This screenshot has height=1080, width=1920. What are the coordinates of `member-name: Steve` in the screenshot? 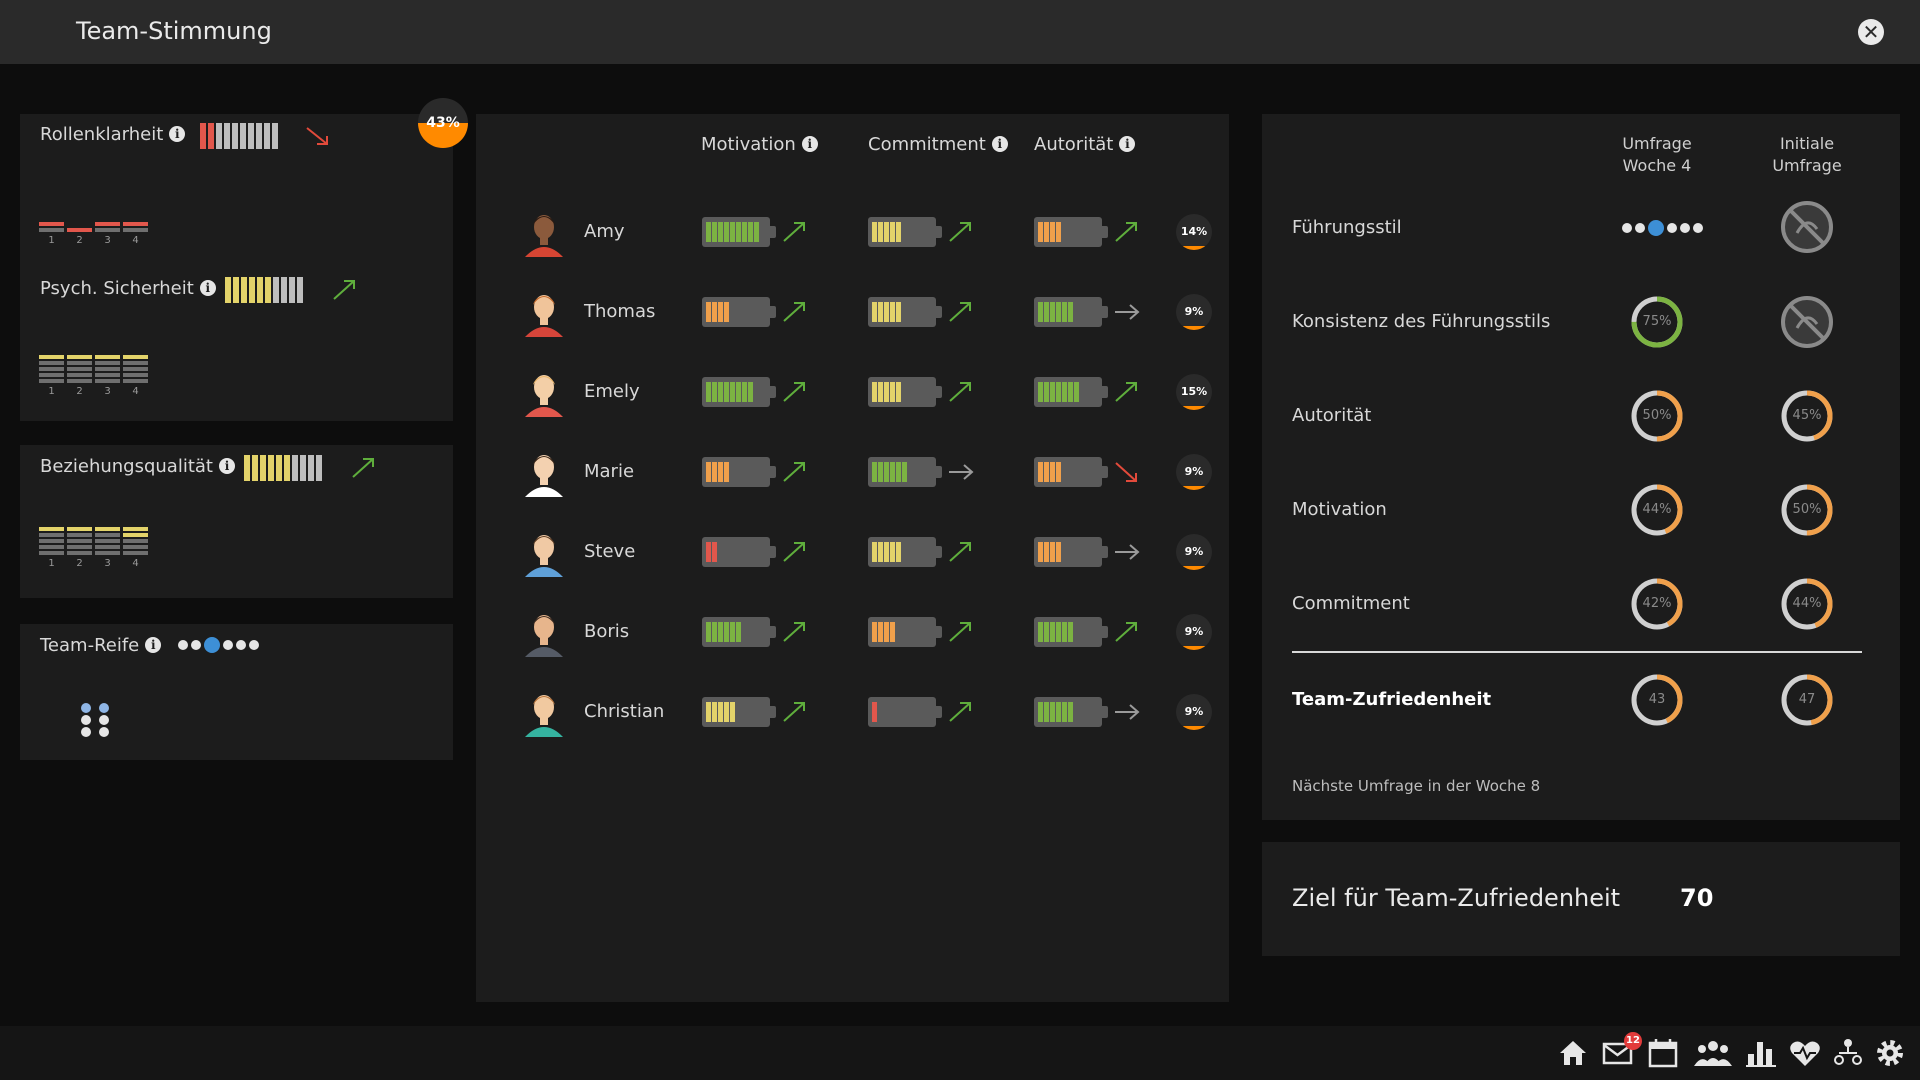 It's located at (610, 551).